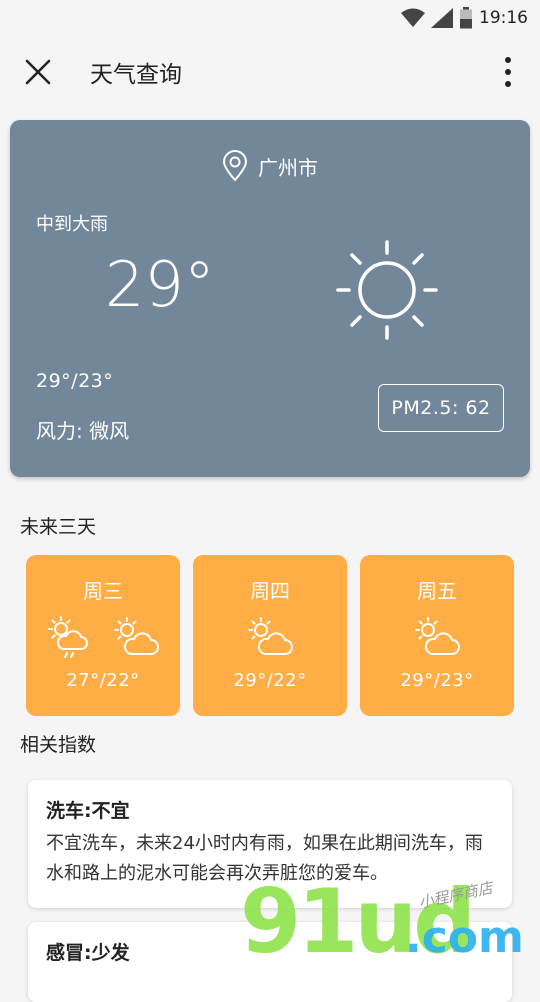 The width and height of the screenshot is (540, 1002). Describe the element at coordinates (136, 75) in the screenshot. I see `page-title: 天气查询` at that location.